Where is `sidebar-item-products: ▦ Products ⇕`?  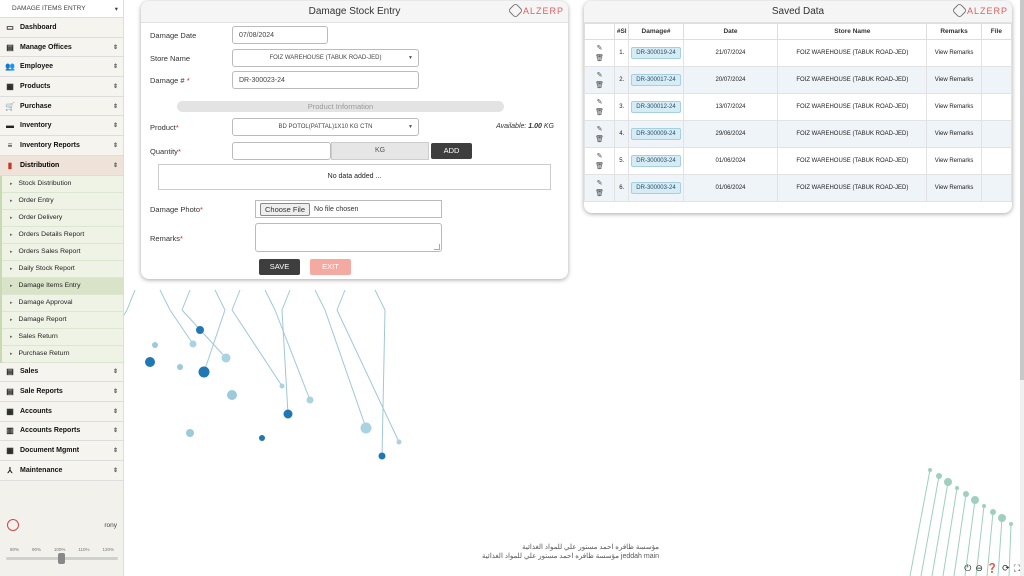 sidebar-item-products: ▦ Products ⇕ is located at coordinates (61, 87).